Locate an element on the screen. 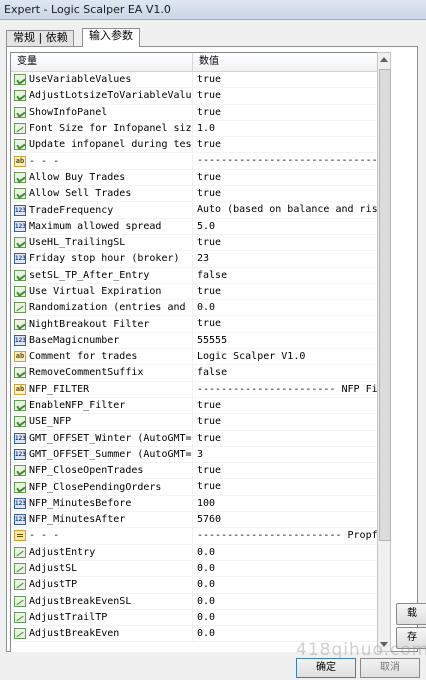 Image resolution: width=426 pixels, height=680 pixels. param-row: Allow Sell Trades true is located at coordinates (194, 194).